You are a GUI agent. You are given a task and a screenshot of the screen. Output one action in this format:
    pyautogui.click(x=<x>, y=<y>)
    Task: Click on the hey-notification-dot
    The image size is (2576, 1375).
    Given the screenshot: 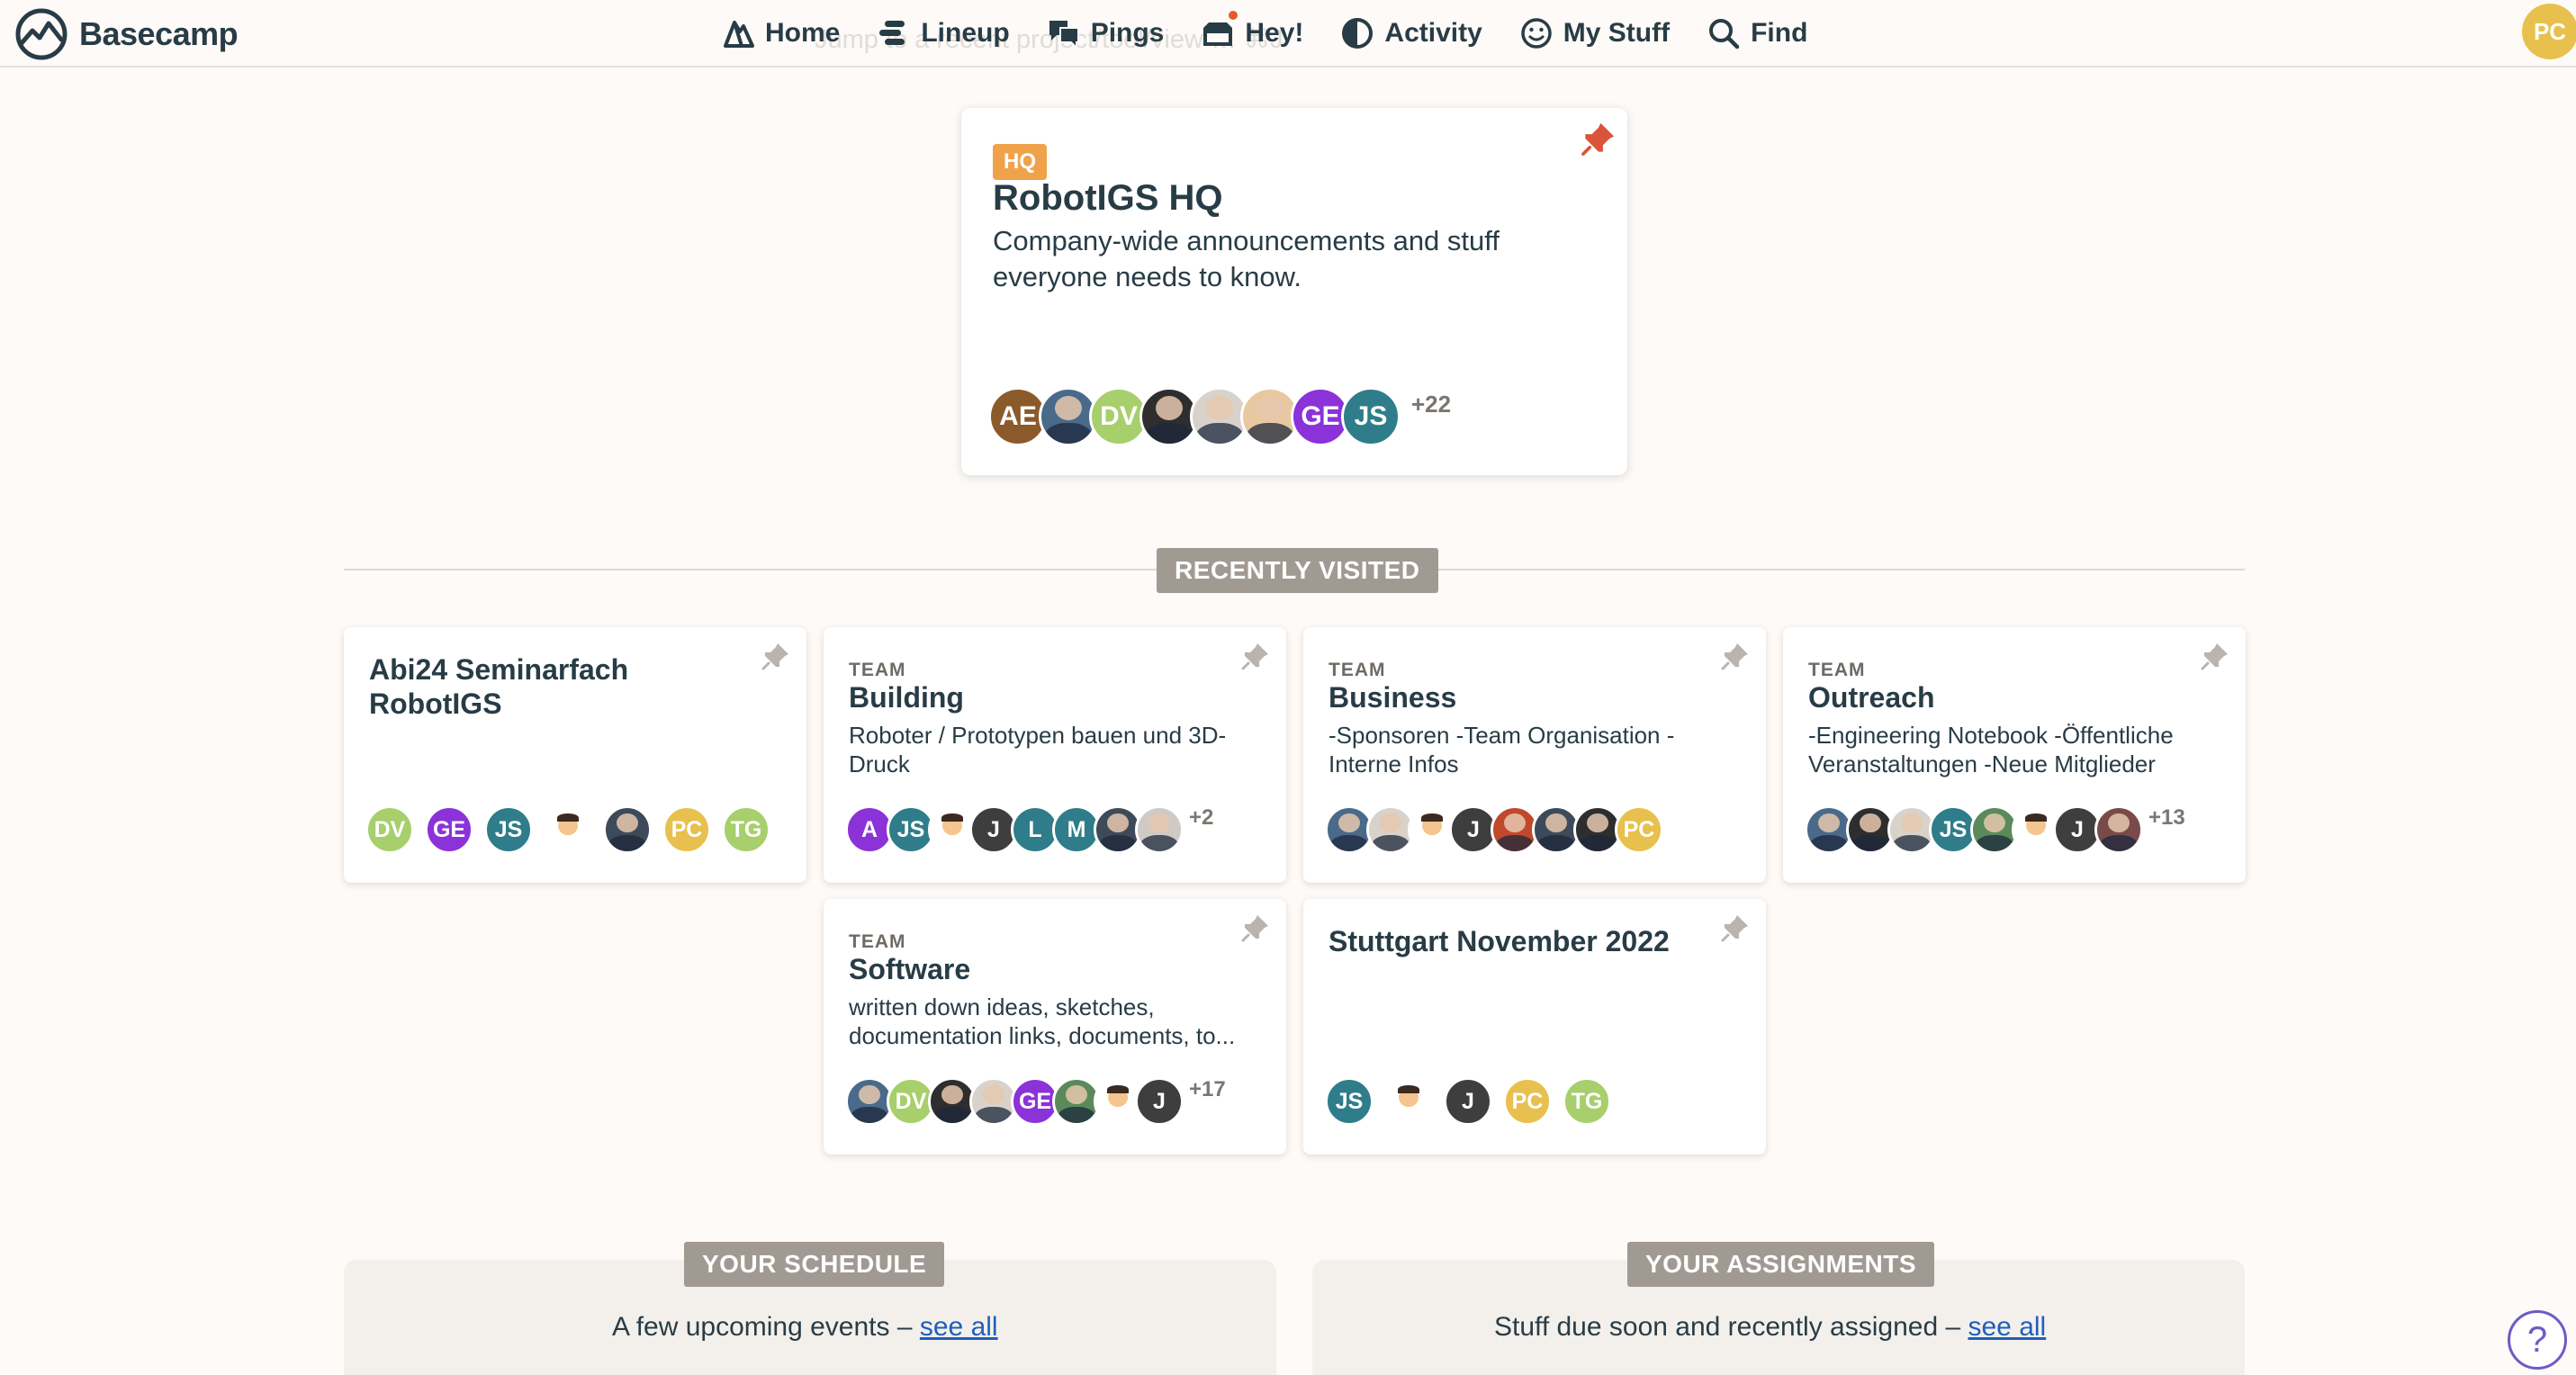 What is the action you would take?
    pyautogui.click(x=1233, y=15)
    